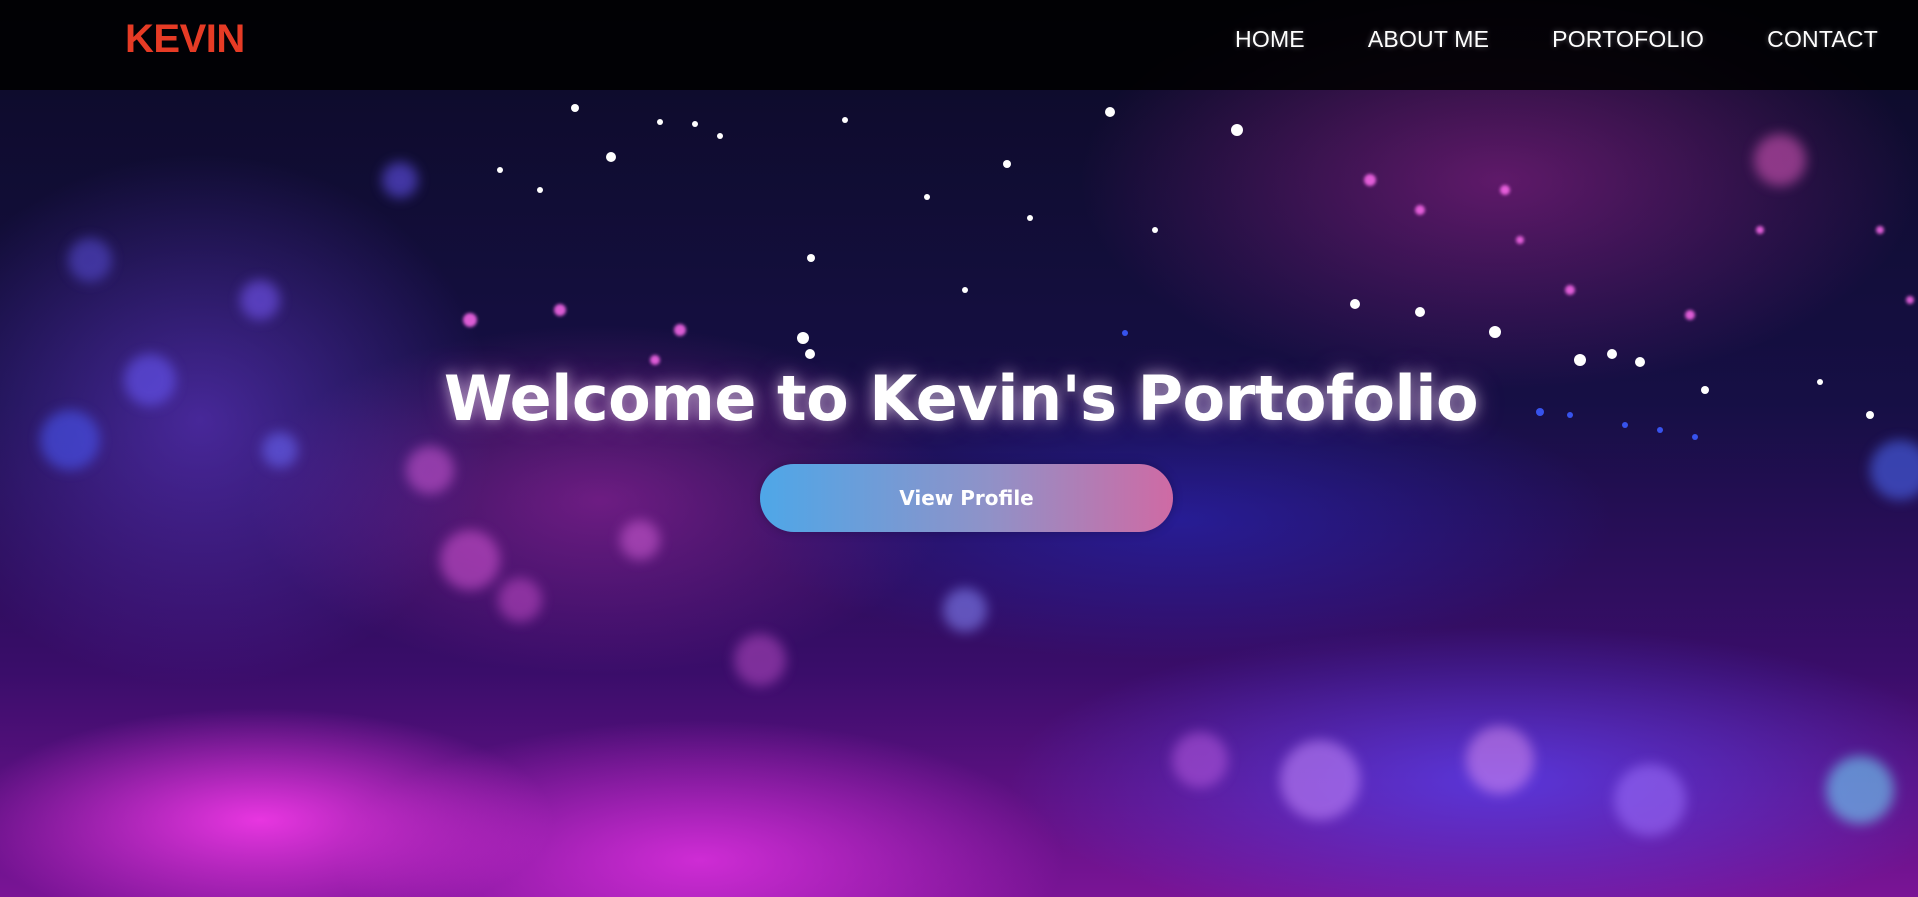 The height and width of the screenshot is (897, 1918). What do you see at coordinates (1628, 39) in the screenshot?
I see `nav-link-portofolio: PORTOFOLIO` at bounding box center [1628, 39].